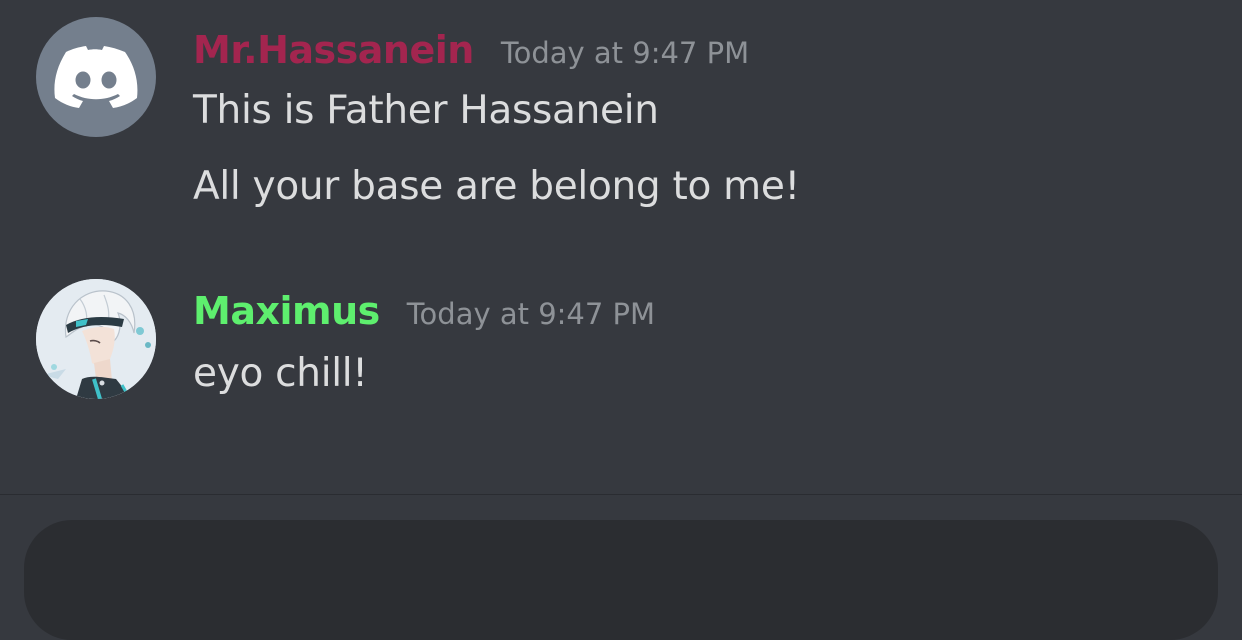  I want to click on anime-character-icon, so click(96, 339).